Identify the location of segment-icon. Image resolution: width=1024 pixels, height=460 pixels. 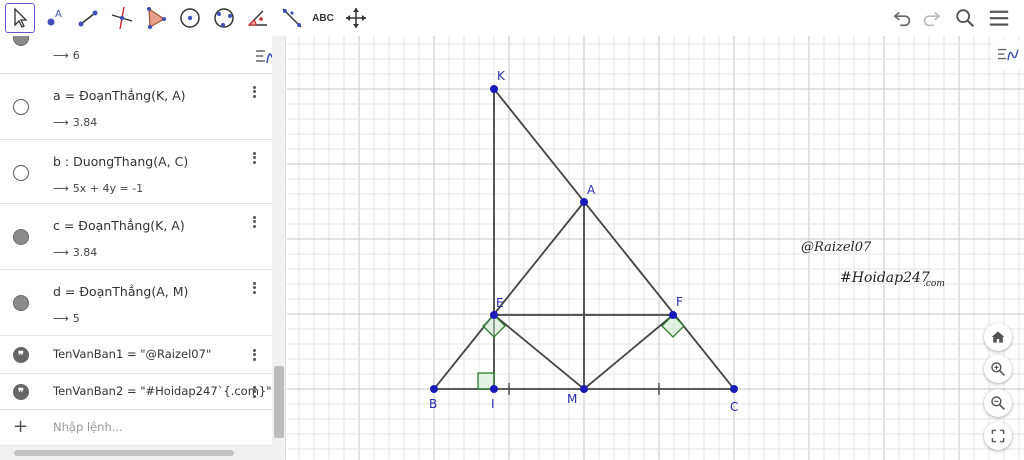
(88, 18).